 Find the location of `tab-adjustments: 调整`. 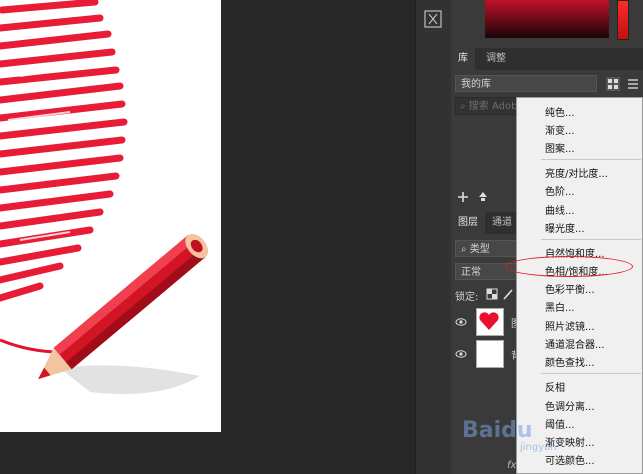

tab-adjustments: 调整 is located at coordinates (496, 59).